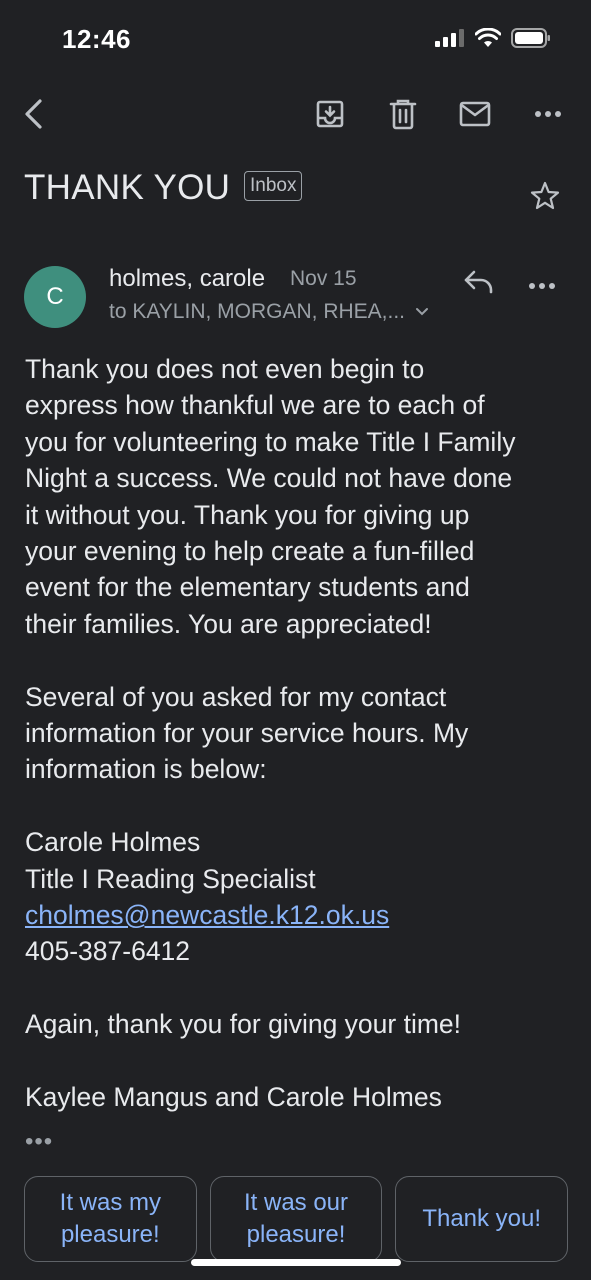 The width and height of the screenshot is (591, 1280). I want to click on signature-title: Title I Reading Specialist, so click(170, 878).